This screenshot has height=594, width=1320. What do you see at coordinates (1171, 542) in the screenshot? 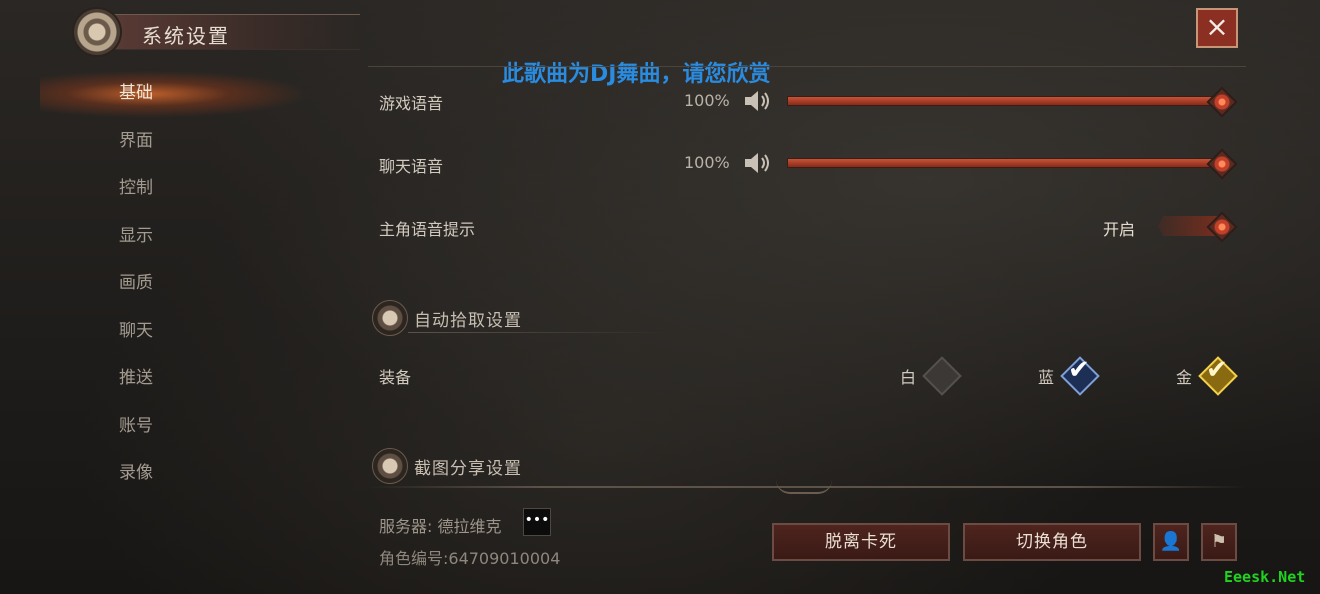
I see `person-icon: 👤` at bounding box center [1171, 542].